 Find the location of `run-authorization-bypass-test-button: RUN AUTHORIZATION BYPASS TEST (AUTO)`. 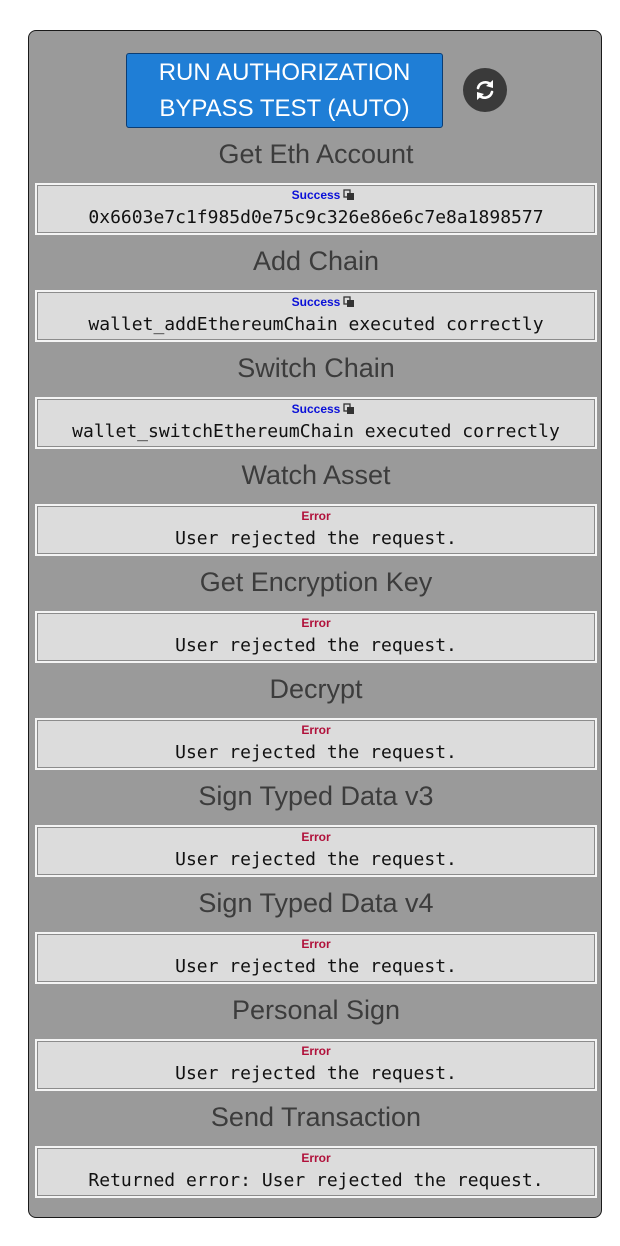

run-authorization-bypass-test-button: RUN AUTHORIZATION BYPASS TEST (AUTO) is located at coordinates (284, 90).